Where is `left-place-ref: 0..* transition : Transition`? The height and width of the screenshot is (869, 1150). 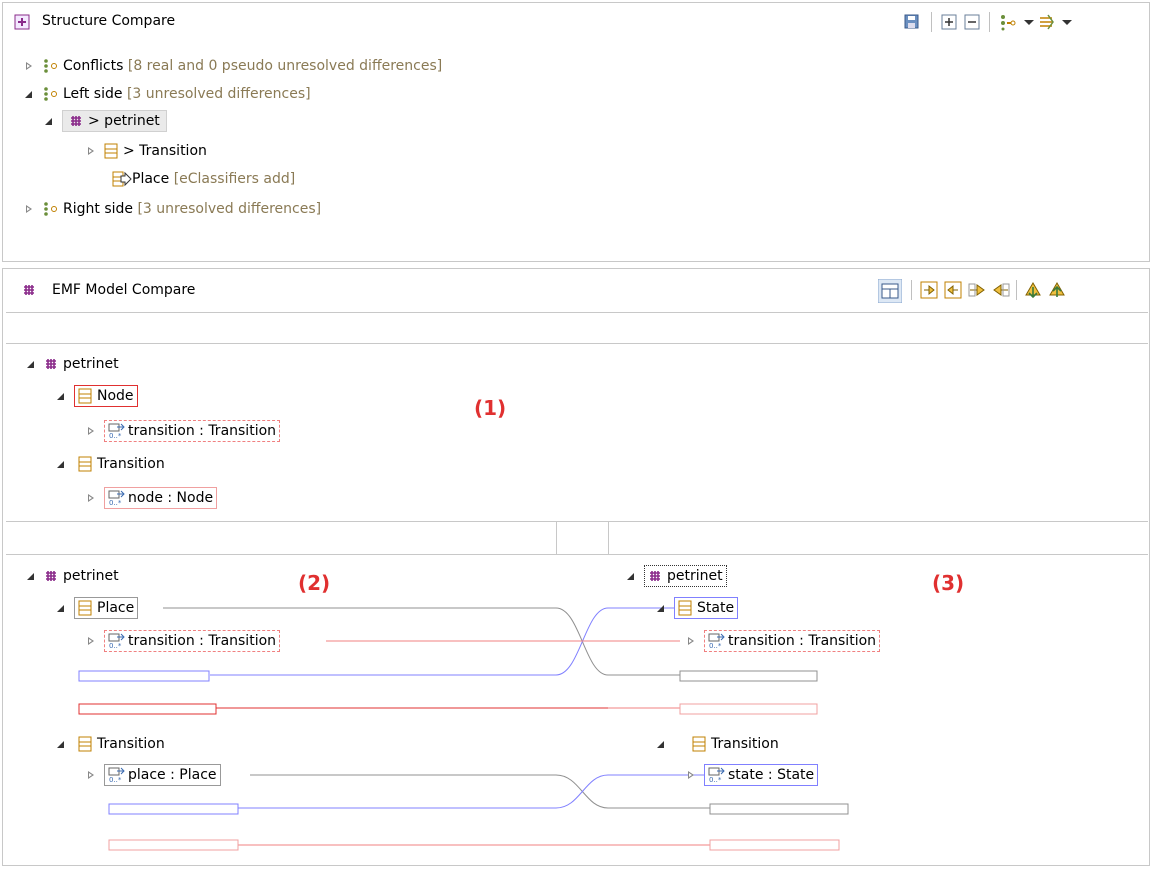
left-place-ref: 0..* transition : Transition is located at coordinates (183, 641).